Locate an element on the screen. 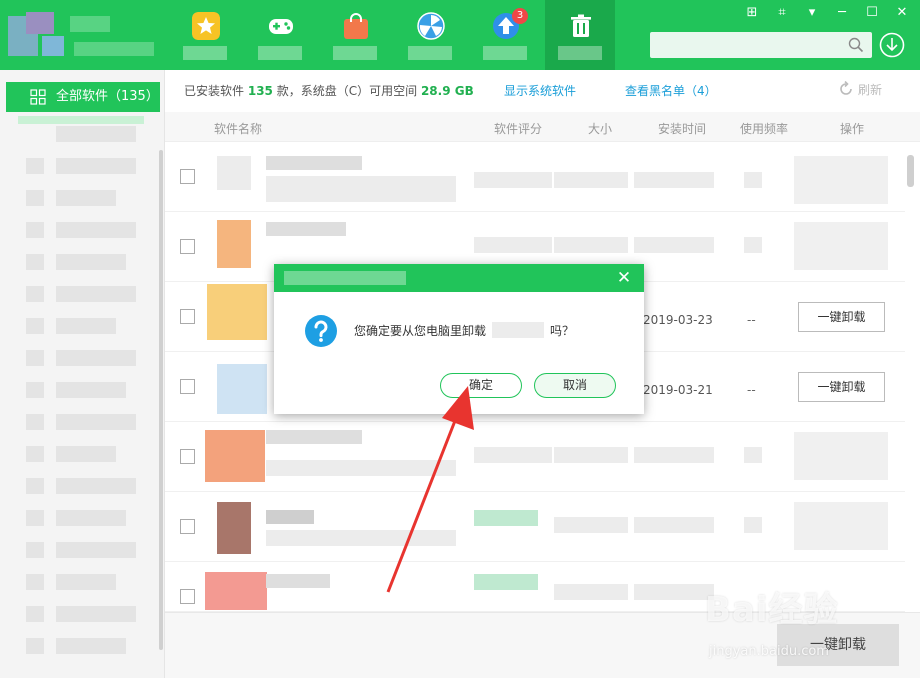 The height and width of the screenshot is (678, 920). window-controls: ⊞ ⌗ ▾ ─ ☐ ✕ is located at coordinates (827, 13).